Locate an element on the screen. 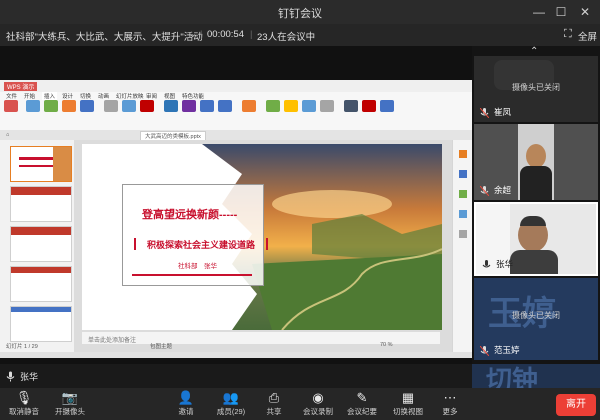 The width and height of the screenshot is (600, 420). mic-muted-icon: 🎙 is located at coordinates (24, 397).